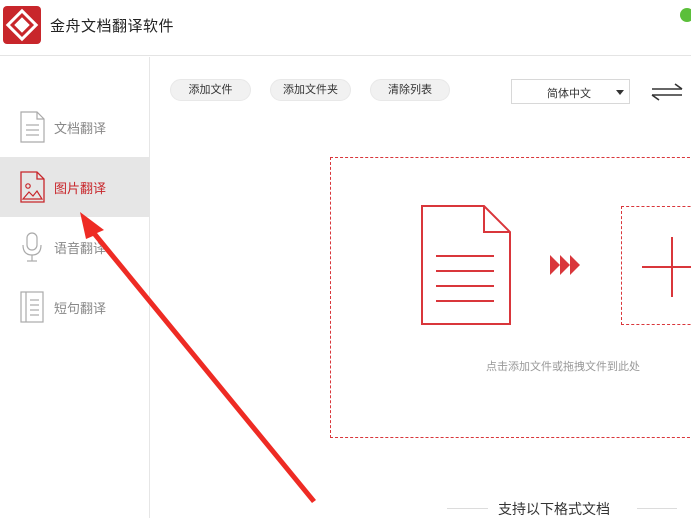 Image resolution: width=691 pixels, height=518 pixels. I want to click on microphone-icon, so click(32, 247).